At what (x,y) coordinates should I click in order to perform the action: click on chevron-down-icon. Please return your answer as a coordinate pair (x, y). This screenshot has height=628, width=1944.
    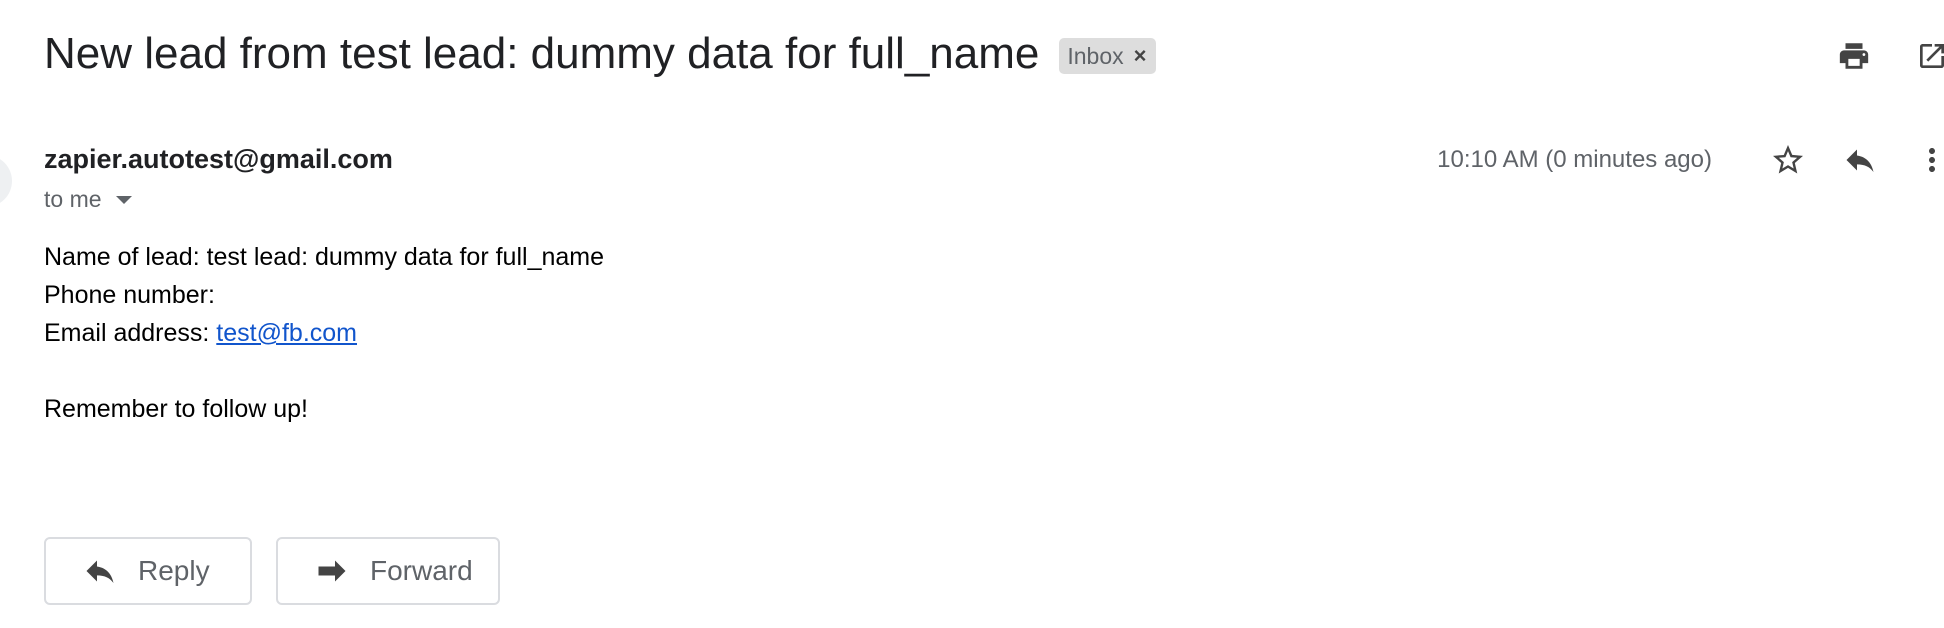
    Looking at the image, I should click on (123, 199).